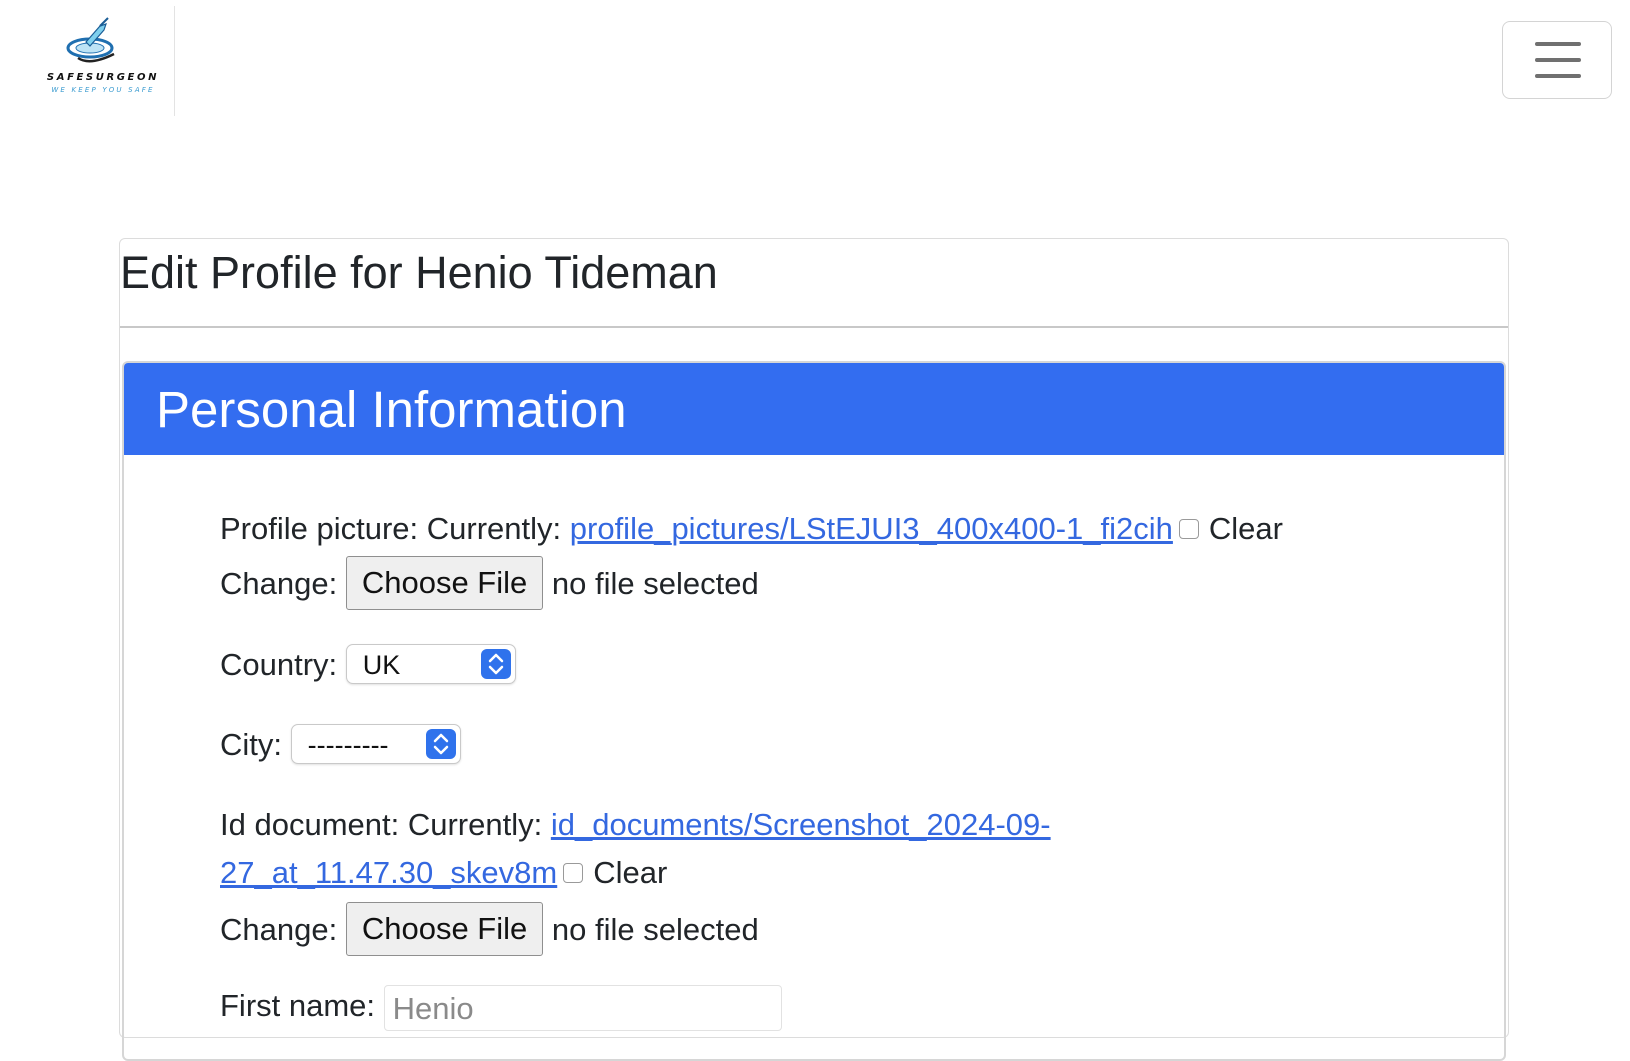 The height and width of the screenshot is (1061, 1630). I want to click on city-value: ---------, so click(348, 744).